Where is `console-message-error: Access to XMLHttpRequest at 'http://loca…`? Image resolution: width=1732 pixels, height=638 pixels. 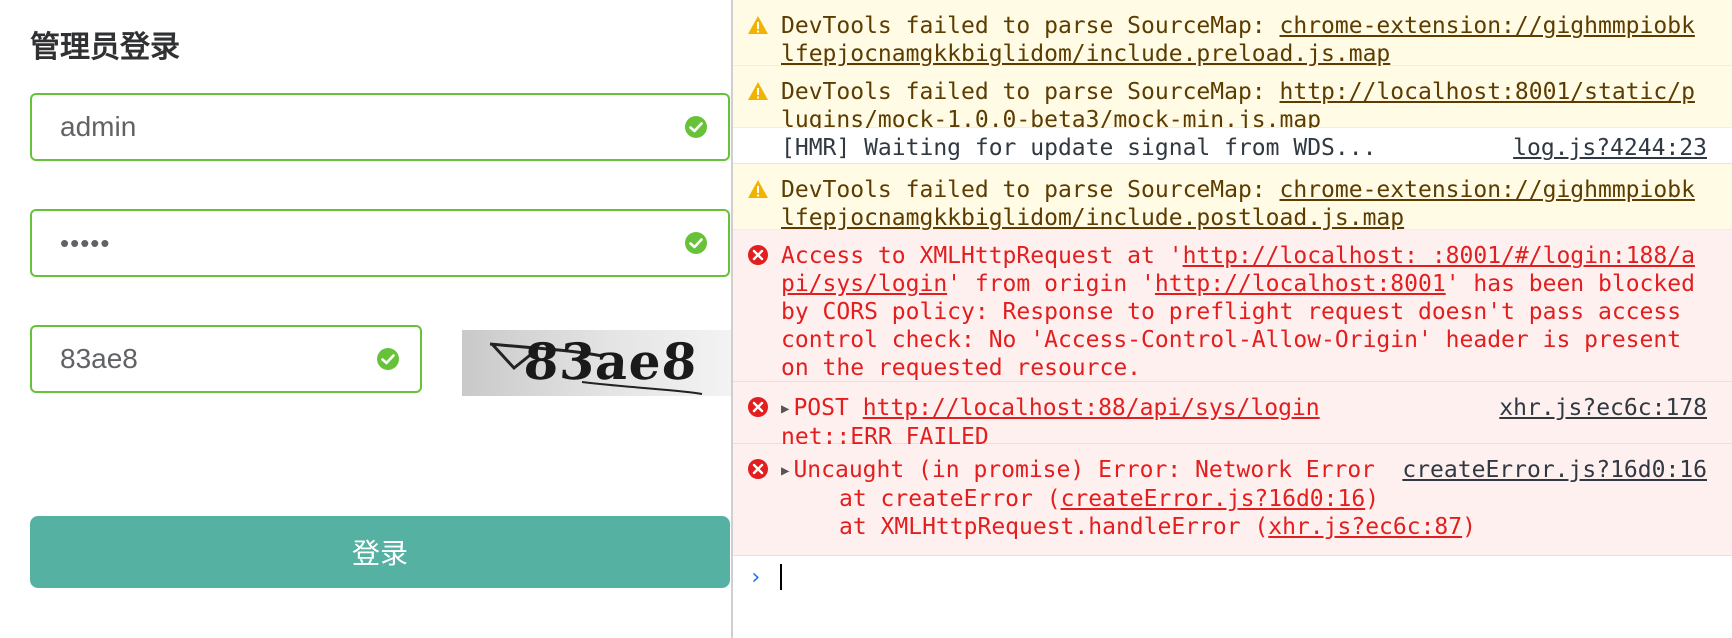 console-message-error: Access to XMLHttpRequest at 'http://loca… is located at coordinates (1232, 306).